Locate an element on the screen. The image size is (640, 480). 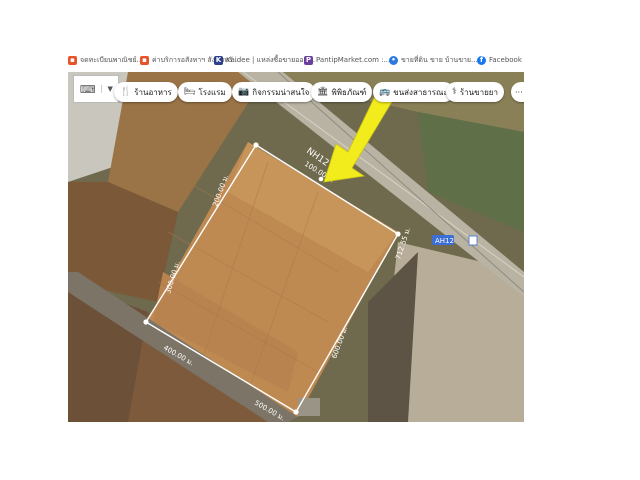
chip-transit: 🚌 ขนส่งสาธารณะ is located at coordinates (413, 92).